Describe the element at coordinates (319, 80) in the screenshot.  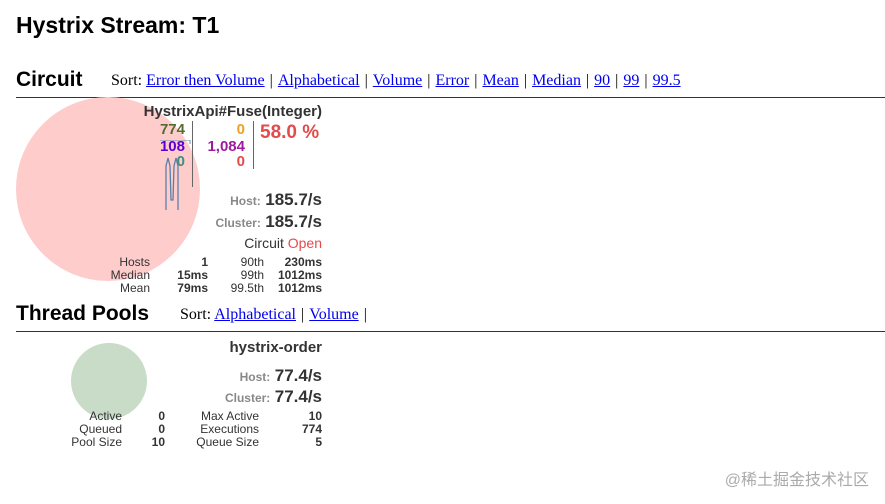
I see `sort-alphabetical-link: Alphabetical` at that location.